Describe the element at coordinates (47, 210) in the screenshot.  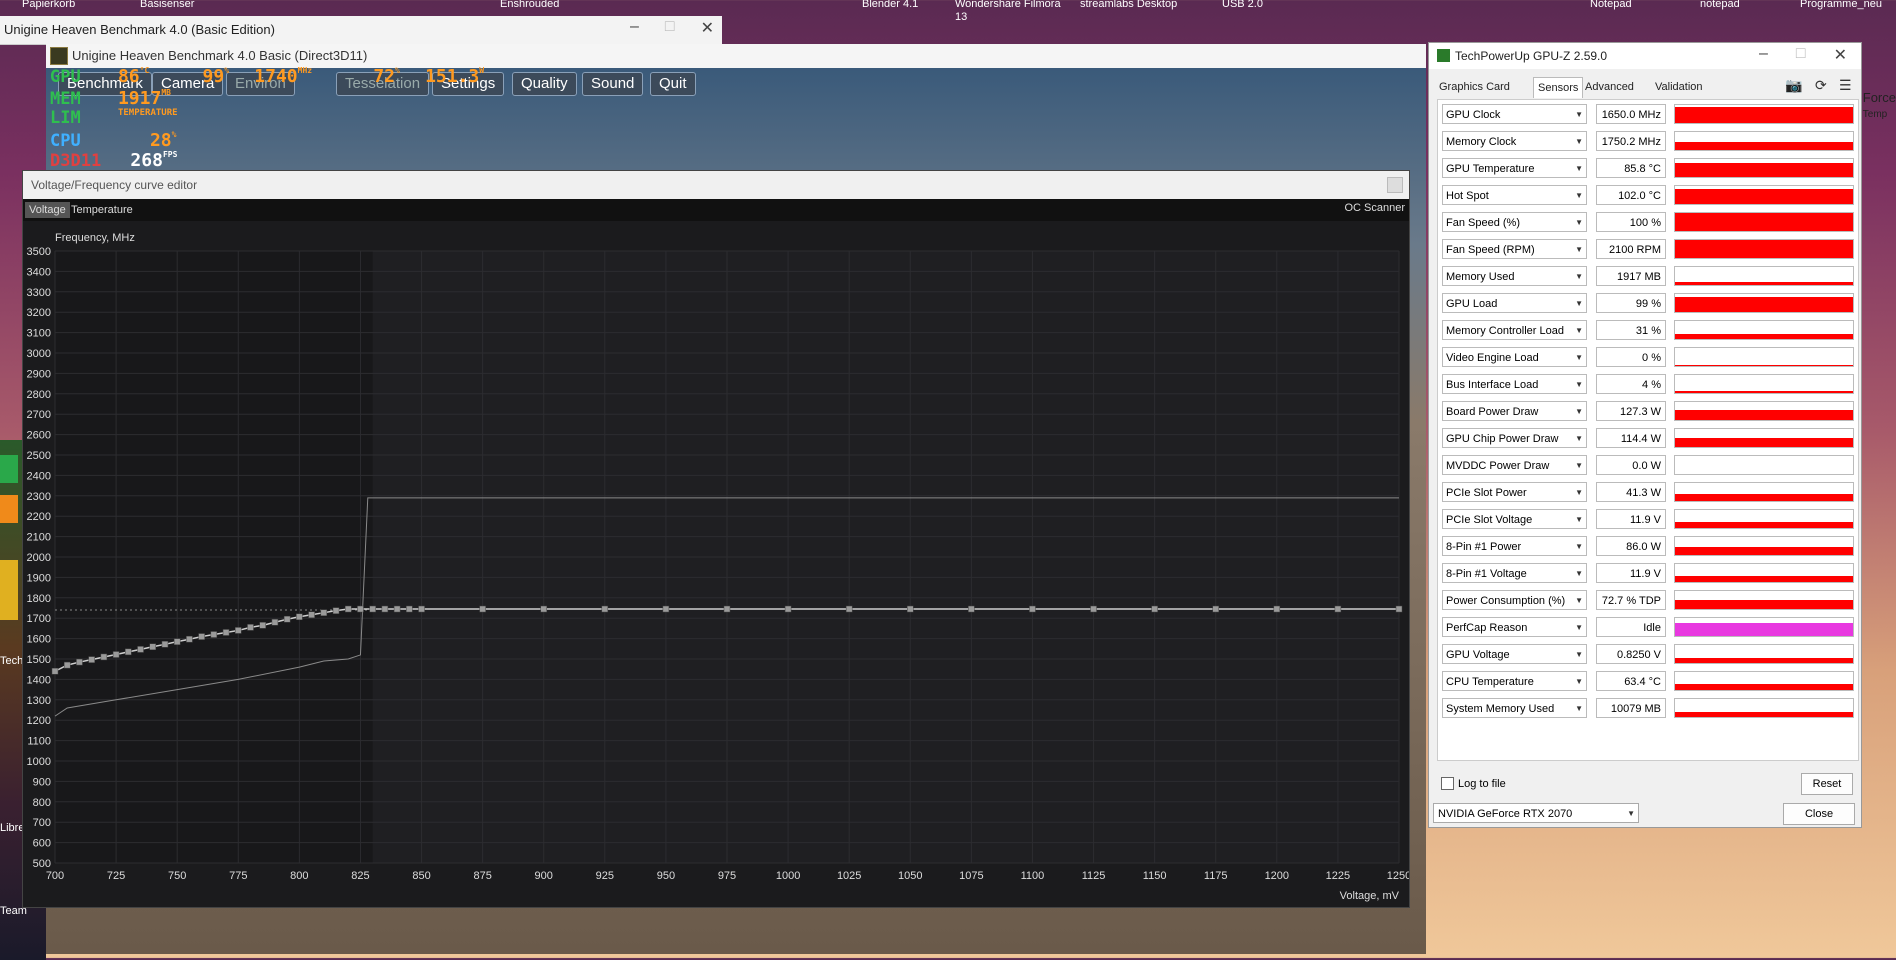
I see `tab-voltage: Voltage` at that location.